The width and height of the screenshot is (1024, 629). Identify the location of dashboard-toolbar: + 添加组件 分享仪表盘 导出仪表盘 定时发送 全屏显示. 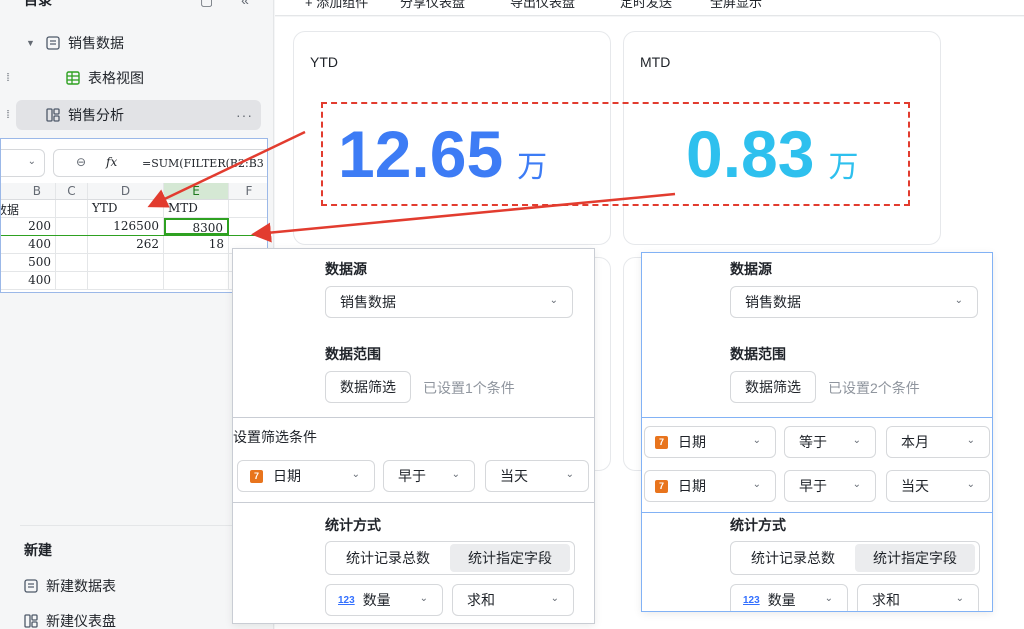
(649, 8).